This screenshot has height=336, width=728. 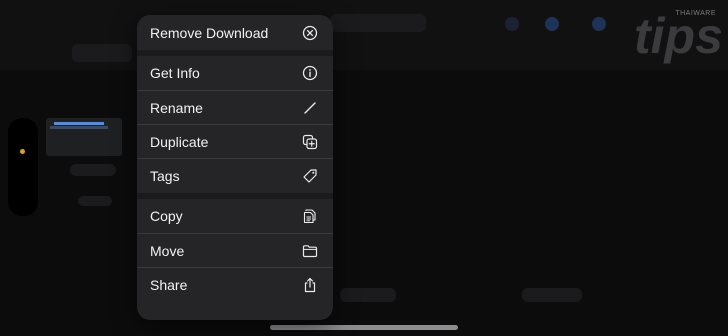 What do you see at coordinates (23, 167) in the screenshot?
I see `sidebar-strip` at bounding box center [23, 167].